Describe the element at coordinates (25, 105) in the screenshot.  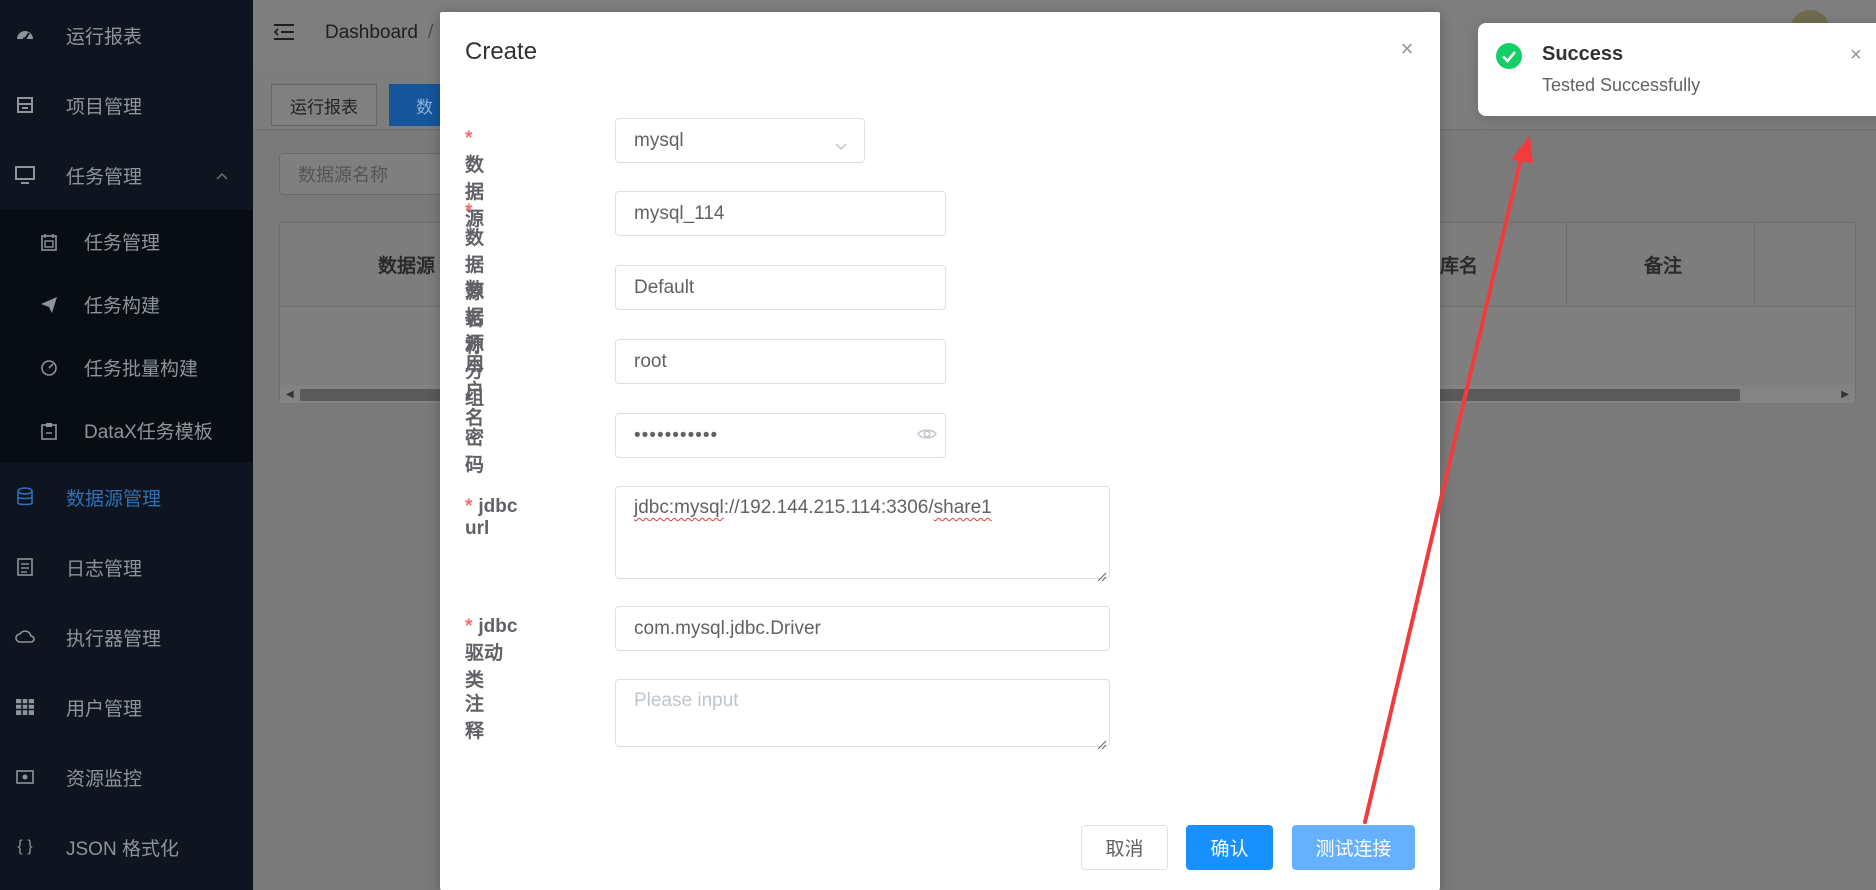
I see `project-icon` at that location.